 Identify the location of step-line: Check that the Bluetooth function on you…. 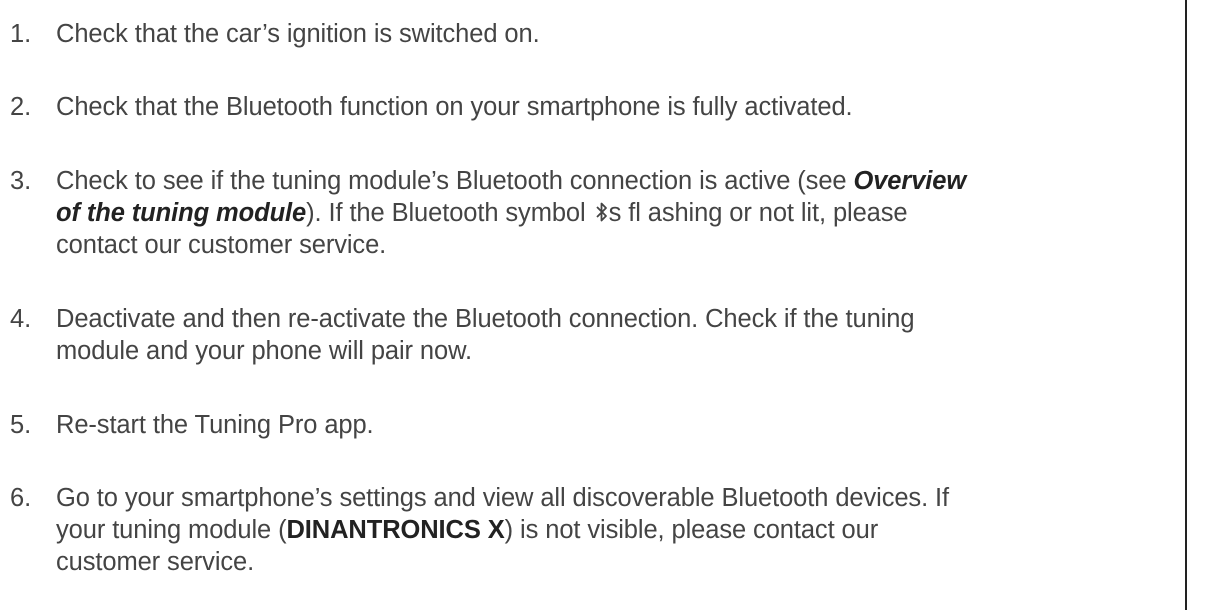
(454, 107).